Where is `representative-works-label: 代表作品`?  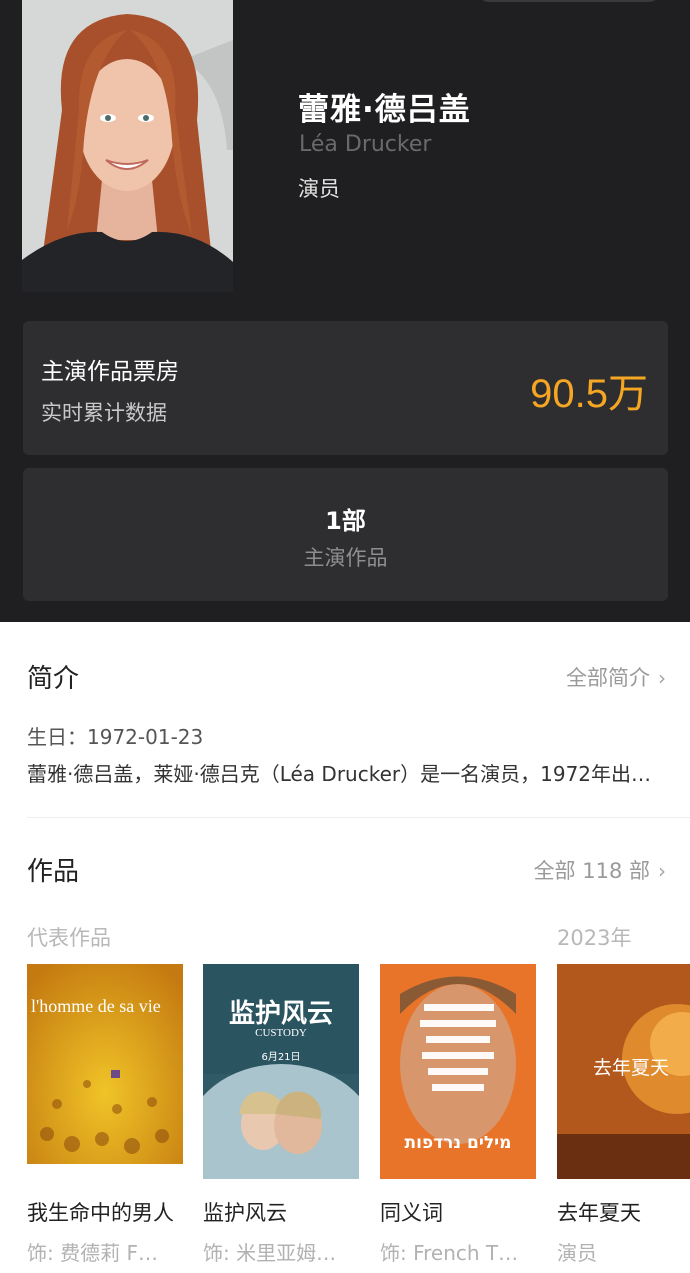
representative-works-label: 代表作品 is located at coordinates (69, 938).